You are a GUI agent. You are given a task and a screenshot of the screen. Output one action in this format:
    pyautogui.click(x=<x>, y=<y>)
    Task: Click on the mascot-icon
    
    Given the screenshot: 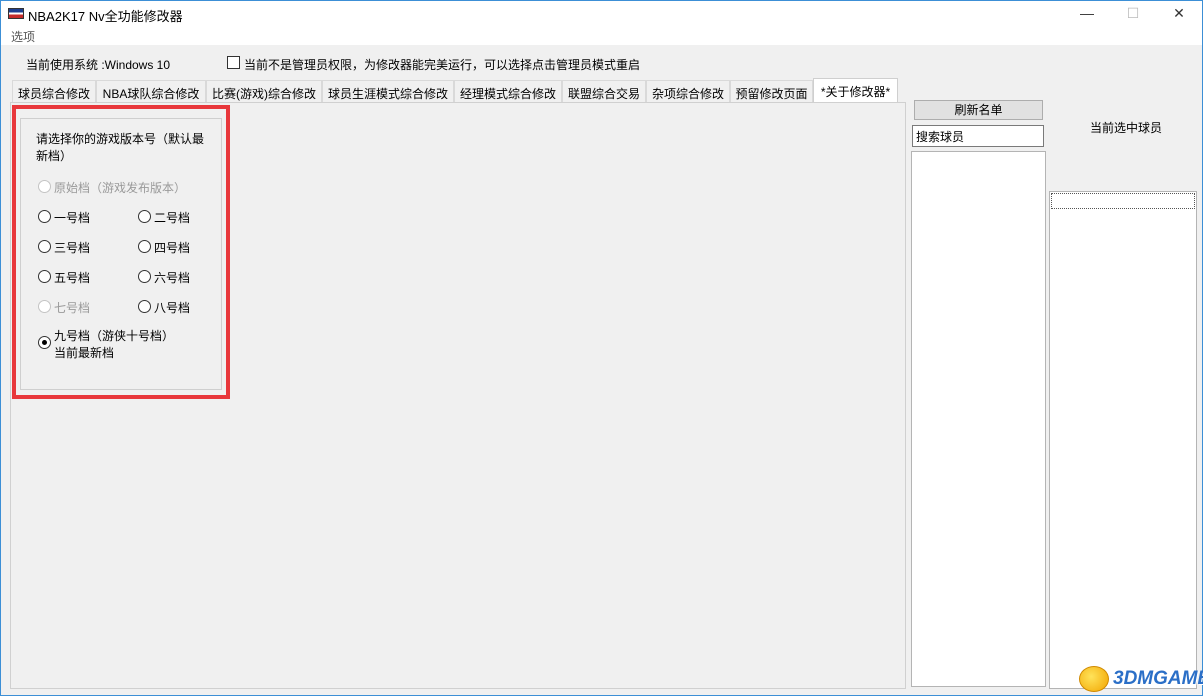 What is the action you would take?
    pyautogui.click(x=1094, y=679)
    